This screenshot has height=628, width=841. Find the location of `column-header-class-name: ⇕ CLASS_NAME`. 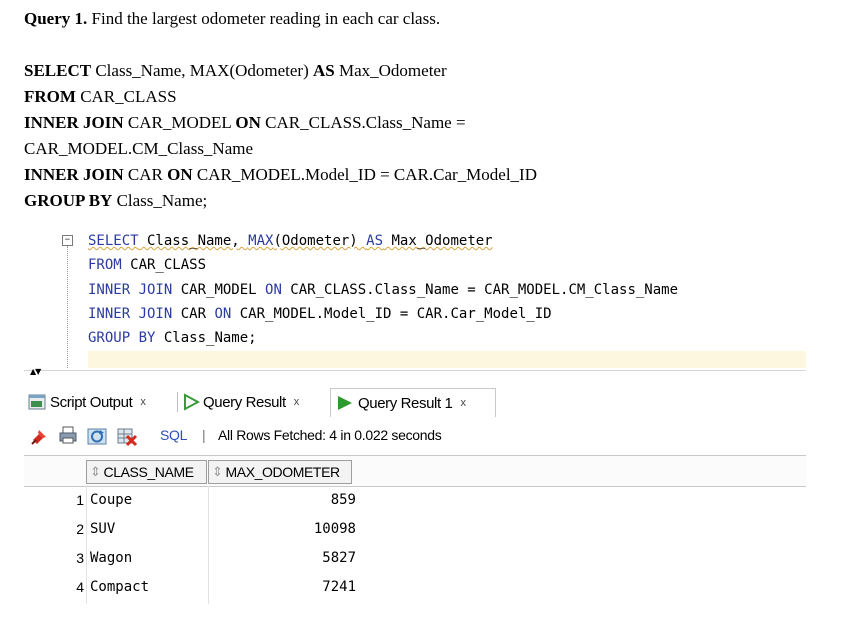

column-header-class-name: ⇕ CLASS_NAME is located at coordinates (146, 472).